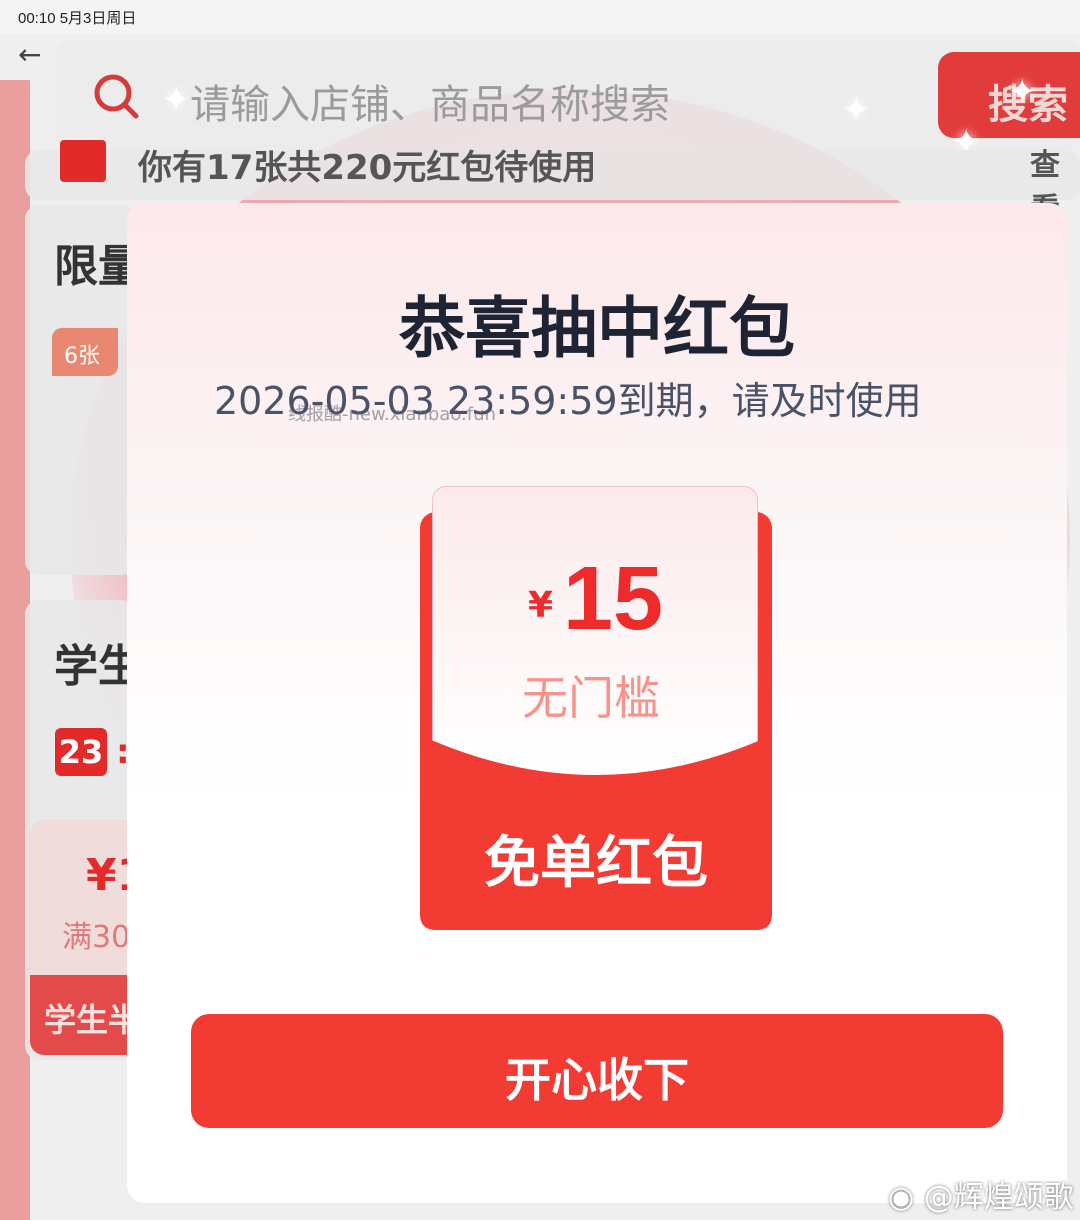  I want to click on status-time-date: 00:10 5月3日周日, so click(77, 18).